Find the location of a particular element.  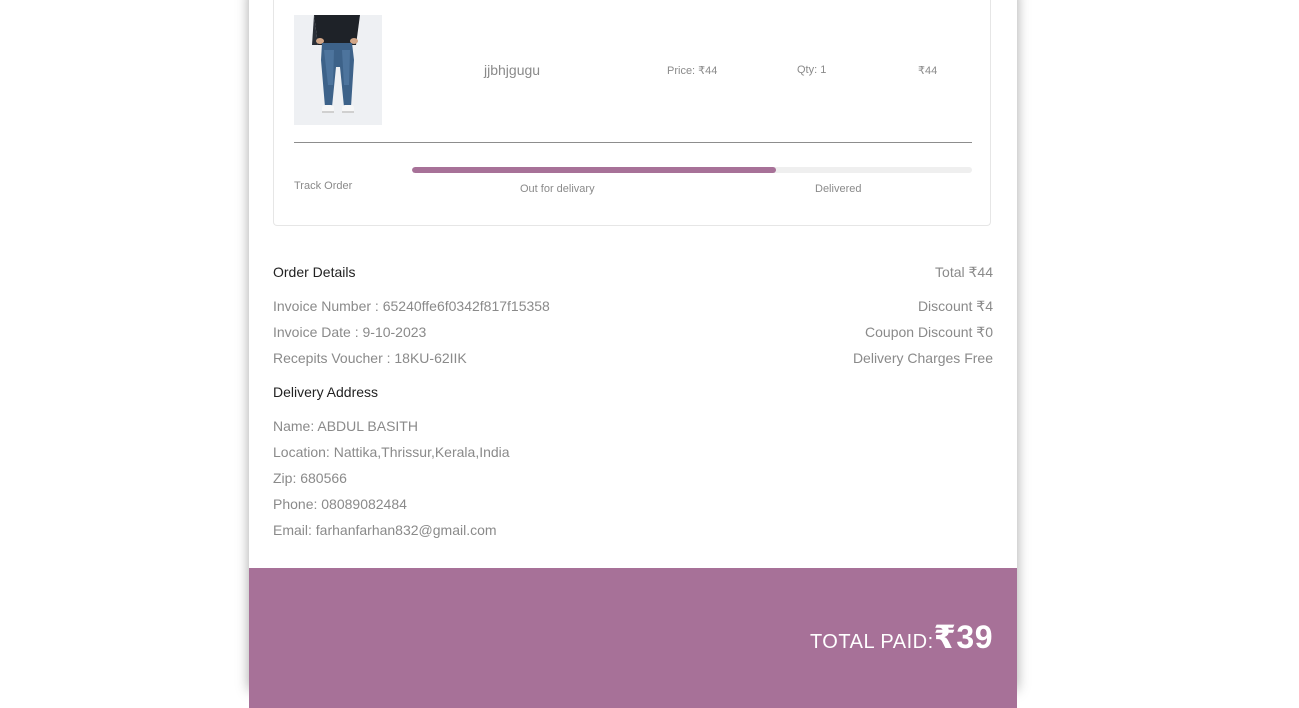

tracking-progress-bar is located at coordinates (692, 170).